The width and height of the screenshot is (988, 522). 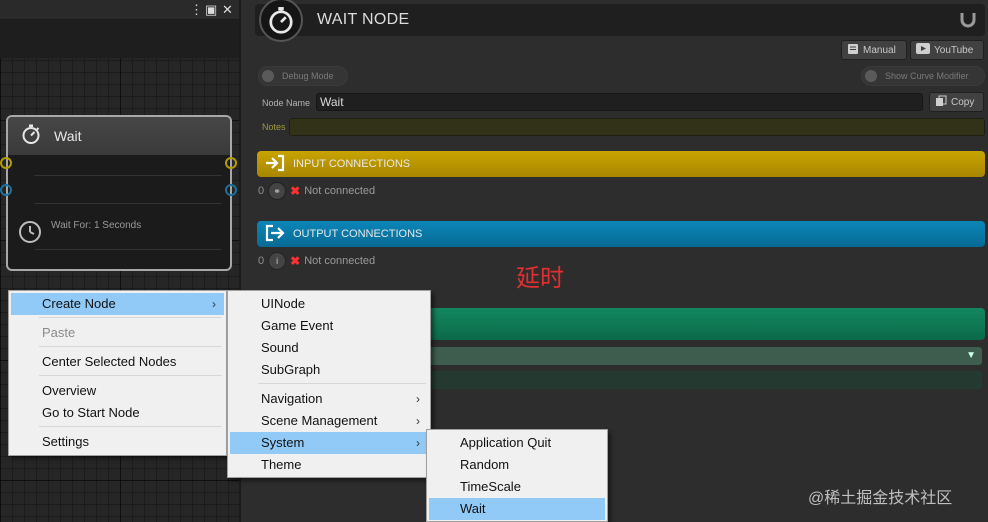 What do you see at coordinates (79, 303) in the screenshot?
I see `menu-item-label: Create Node` at bounding box center [79, 303].